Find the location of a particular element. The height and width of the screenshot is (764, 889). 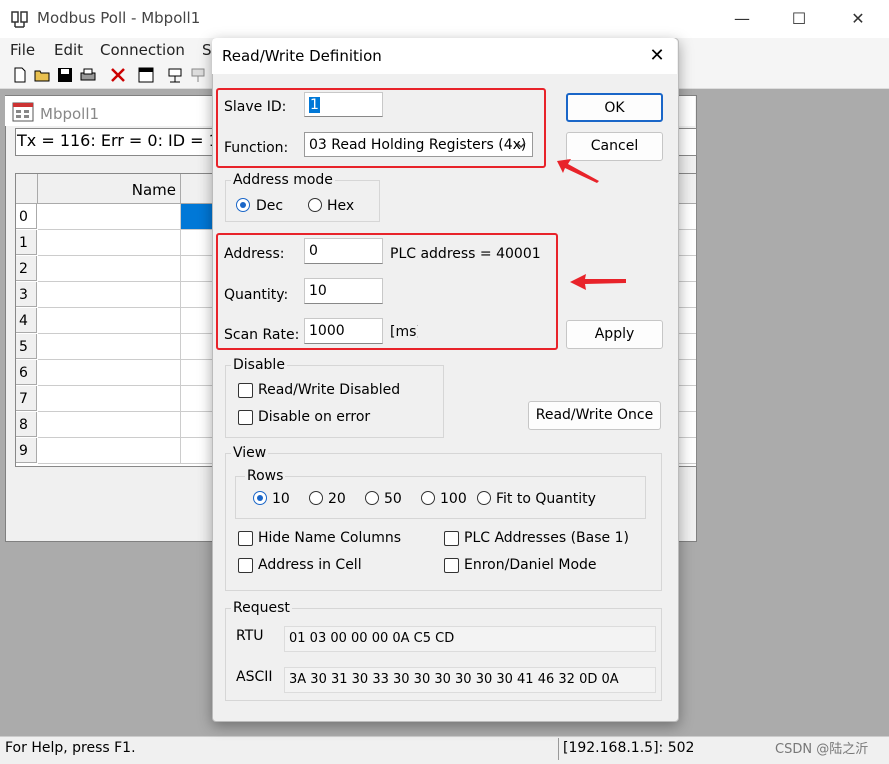

delete-icon is located at coordinates (118, 75).